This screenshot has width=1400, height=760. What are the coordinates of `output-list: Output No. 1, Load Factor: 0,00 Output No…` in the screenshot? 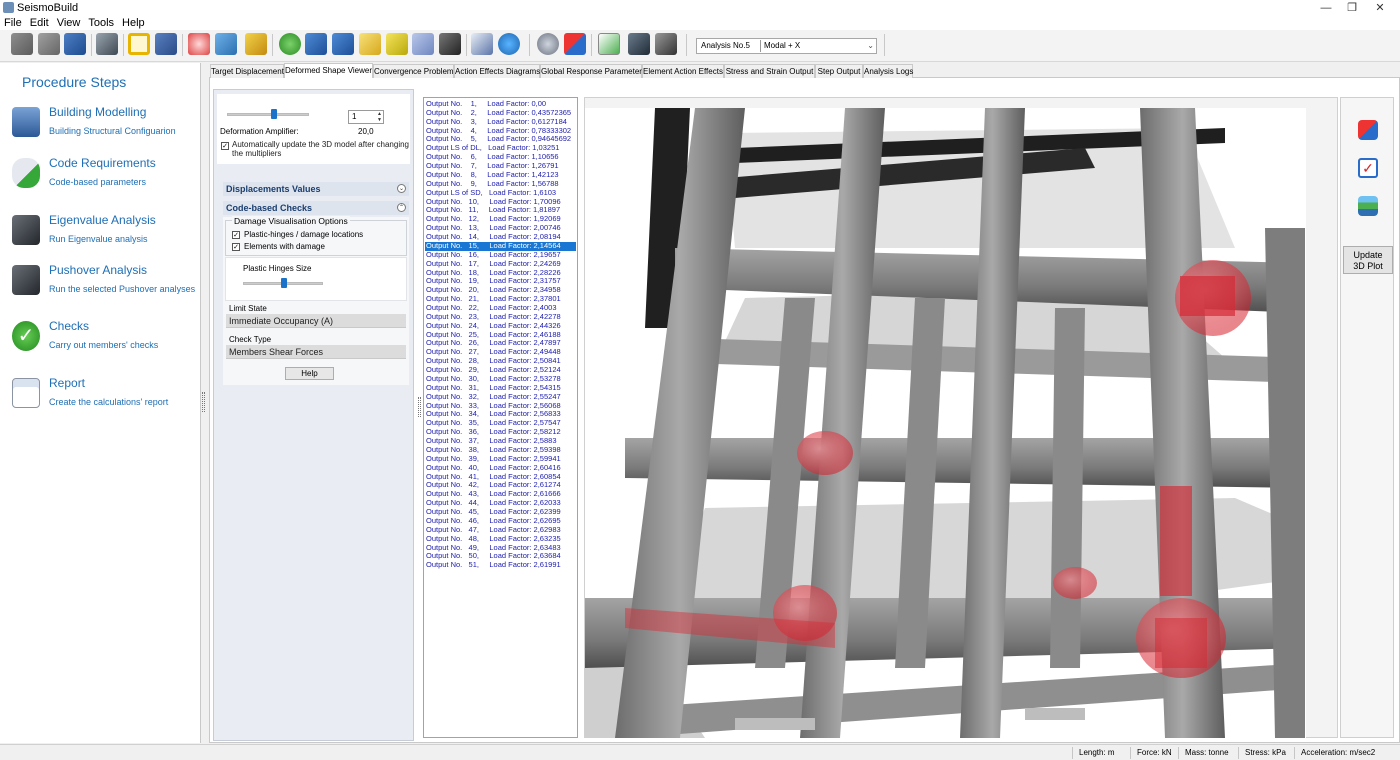 It's located at (500, 417).